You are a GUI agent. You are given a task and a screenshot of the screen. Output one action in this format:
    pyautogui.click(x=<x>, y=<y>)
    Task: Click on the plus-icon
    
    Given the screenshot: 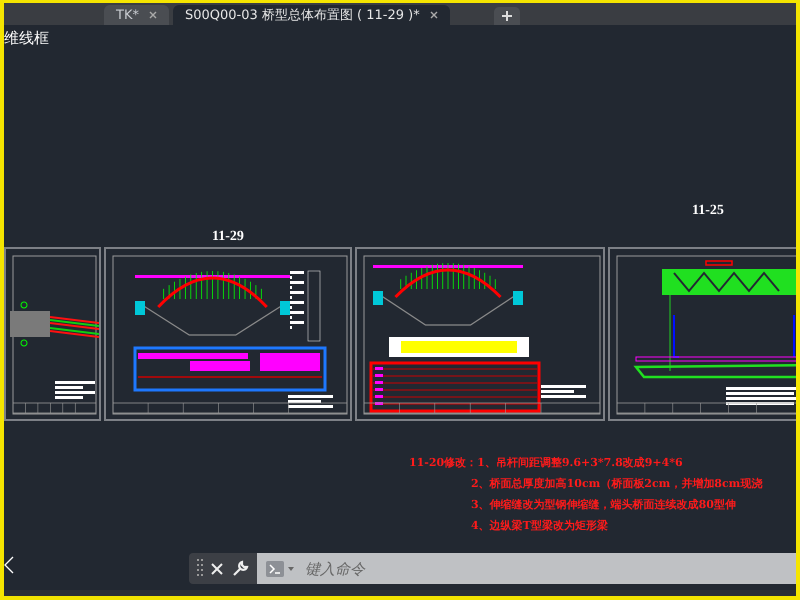 What is the action you would take?
    pyautogui.click(x=507, y=16)
    